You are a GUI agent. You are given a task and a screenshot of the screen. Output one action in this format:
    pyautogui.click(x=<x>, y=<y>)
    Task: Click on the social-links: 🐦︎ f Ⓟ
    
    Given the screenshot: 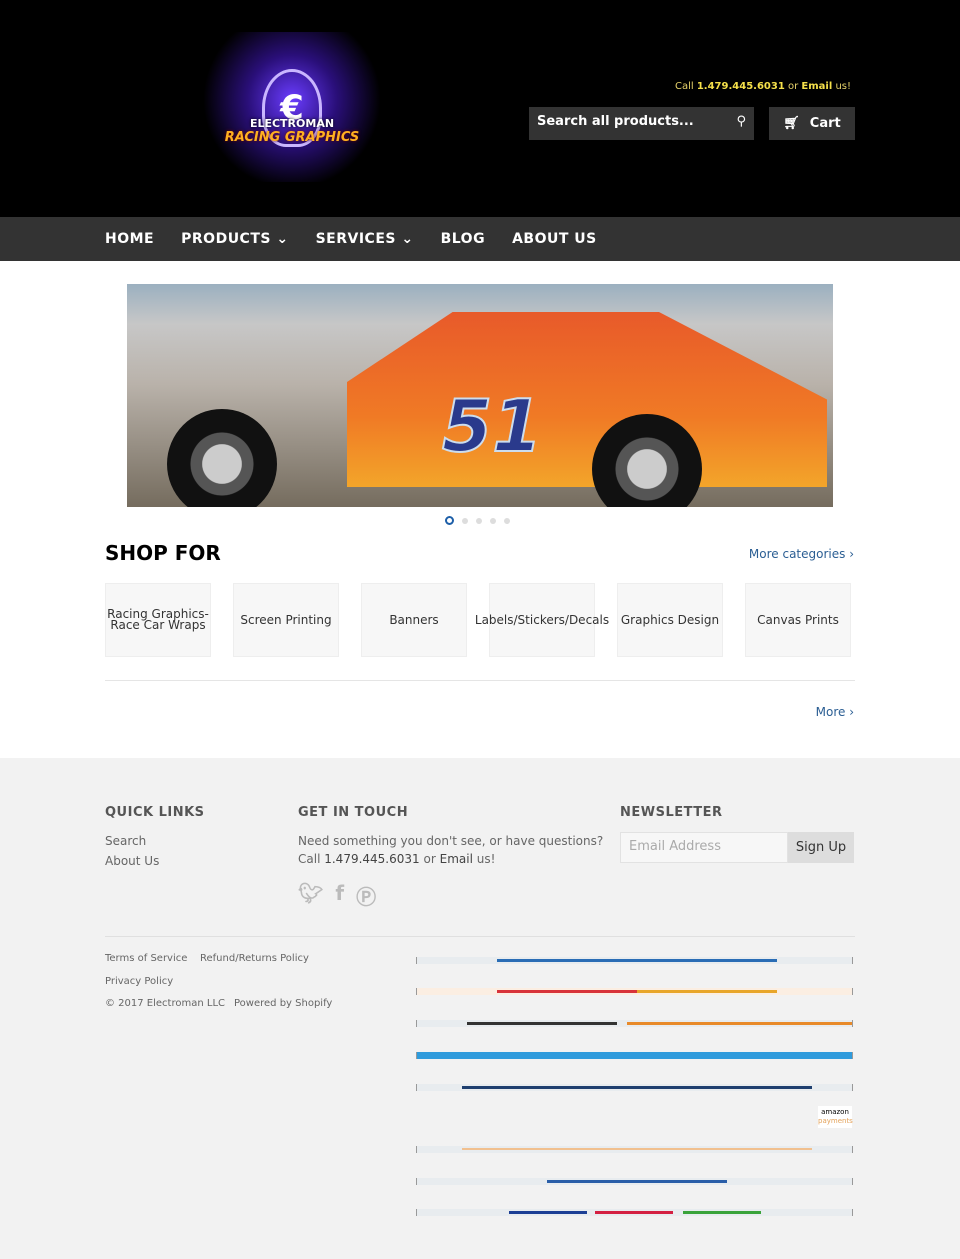 What is the action you would take?
    pyautogui.click(x=337, y=895)
    